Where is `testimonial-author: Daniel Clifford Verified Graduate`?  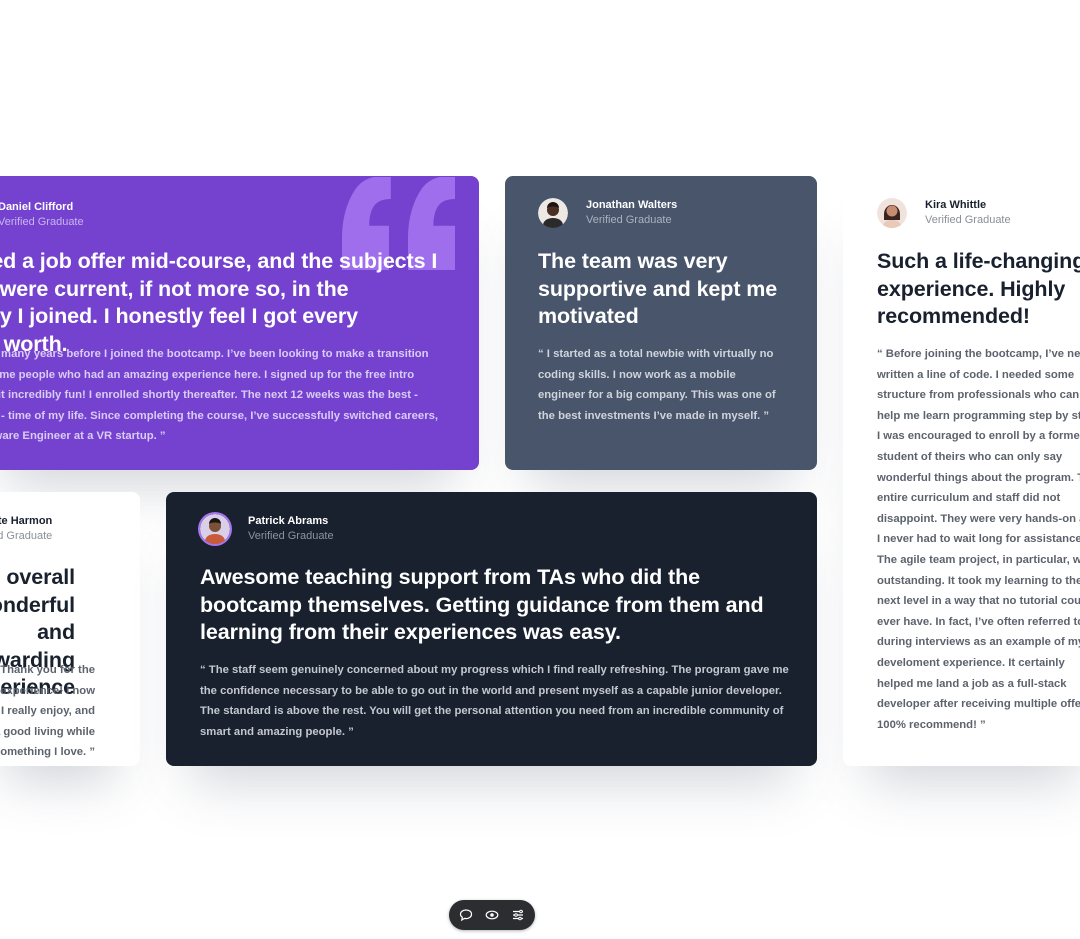
testimonial-author: Daniel Clifford Verified Graduate is located at coordinates (42, 215).